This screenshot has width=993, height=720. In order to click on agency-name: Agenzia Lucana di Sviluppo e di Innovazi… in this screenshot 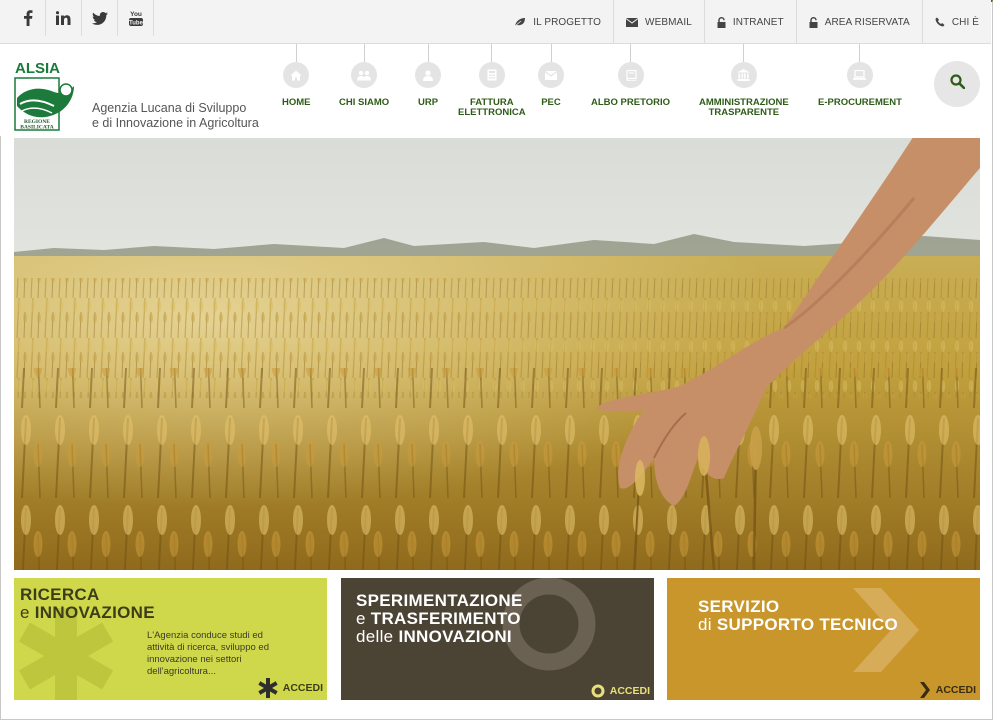, I will do `click(175, 116)`.